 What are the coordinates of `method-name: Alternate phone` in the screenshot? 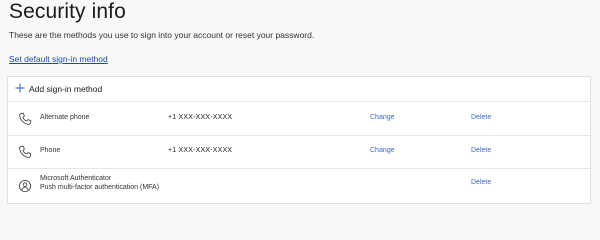 It's located at (65, 117).